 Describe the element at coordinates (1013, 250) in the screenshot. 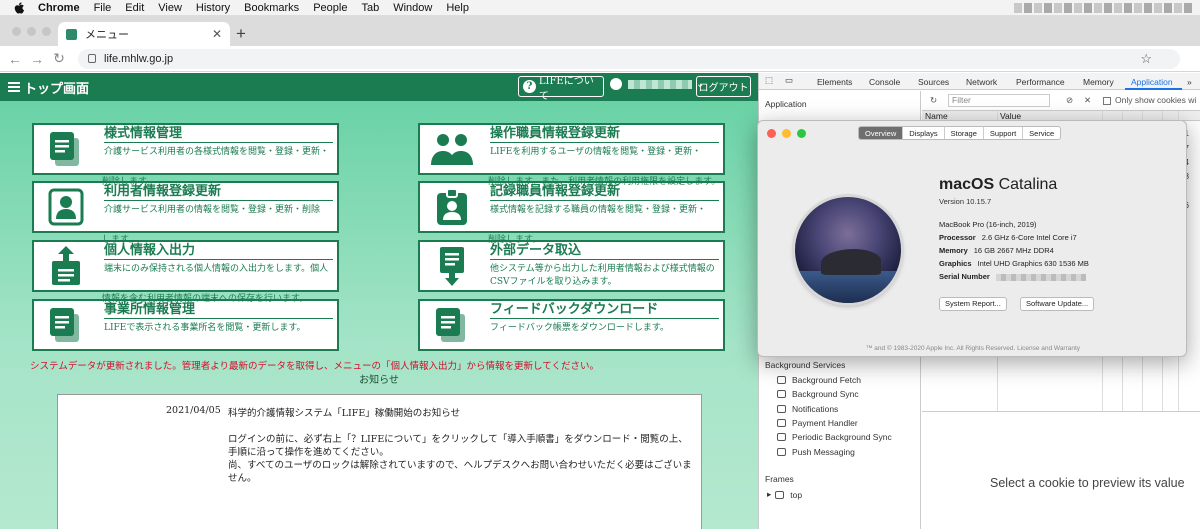

I see `spec-value: 16 GB 2667 MHz DDR4` at that location.